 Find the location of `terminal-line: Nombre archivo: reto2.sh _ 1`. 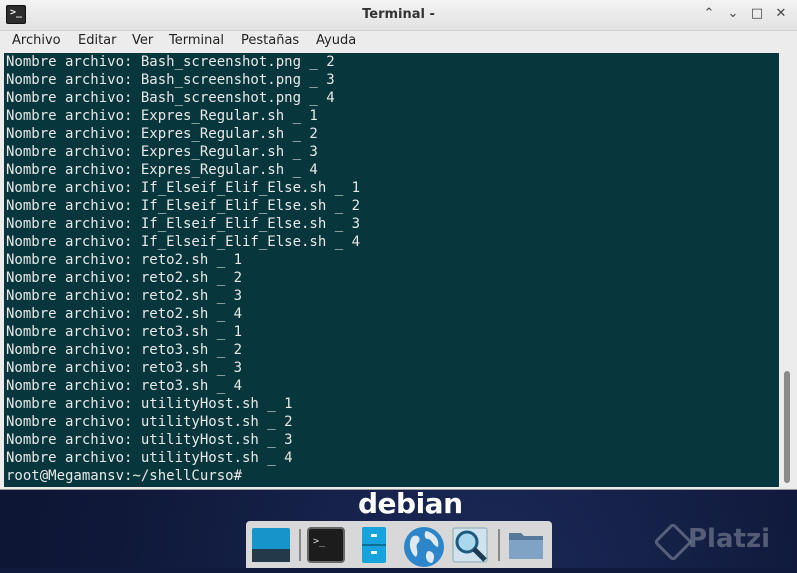

terminal-line: Nombre archivo: reto2.sh _ 1 is located at coordinates (124, 260).